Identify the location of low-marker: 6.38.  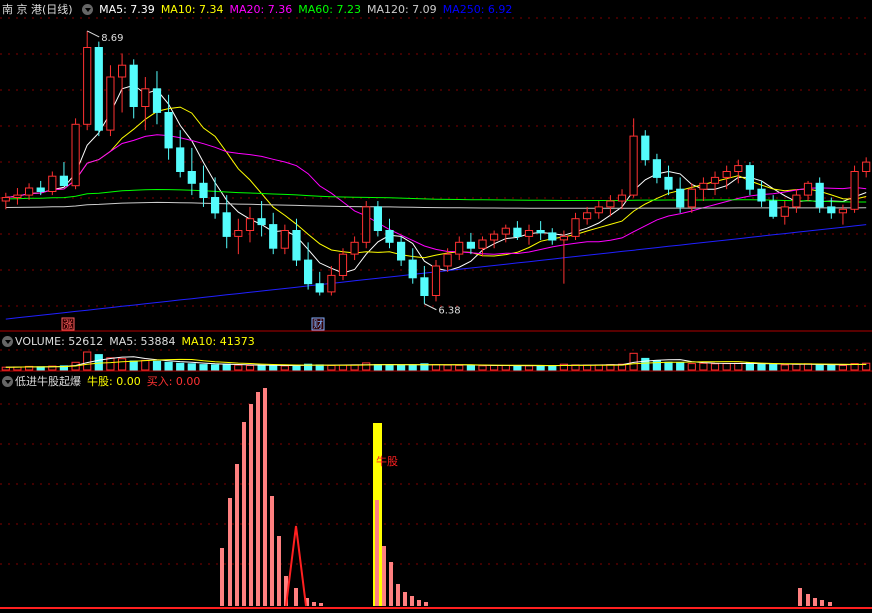
(449, 311).